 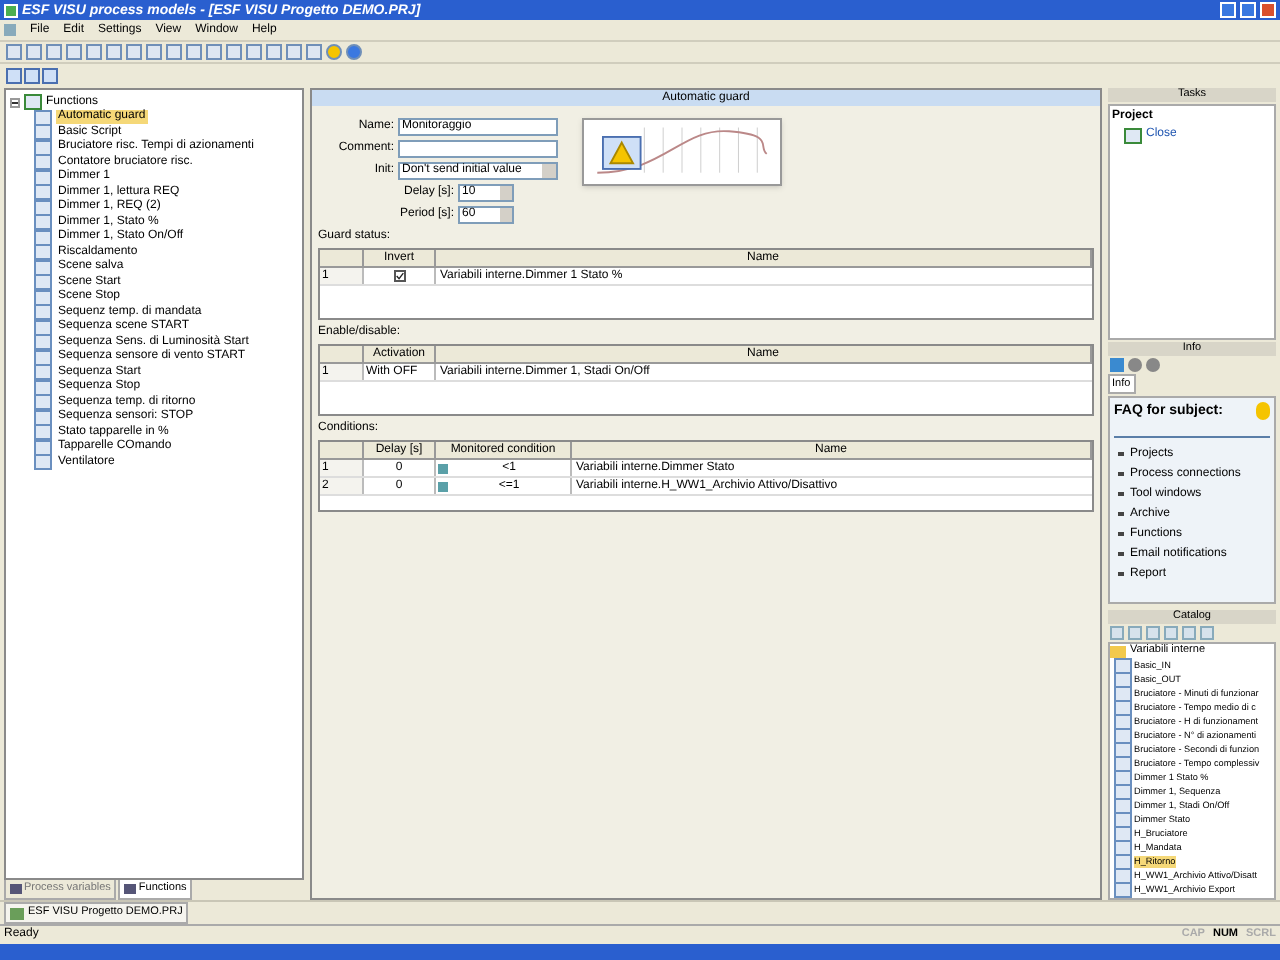 What do you see at coordinates (1248, 10) in the screenshot?
I see `maximize-button` at bounding box center [1248, 10].